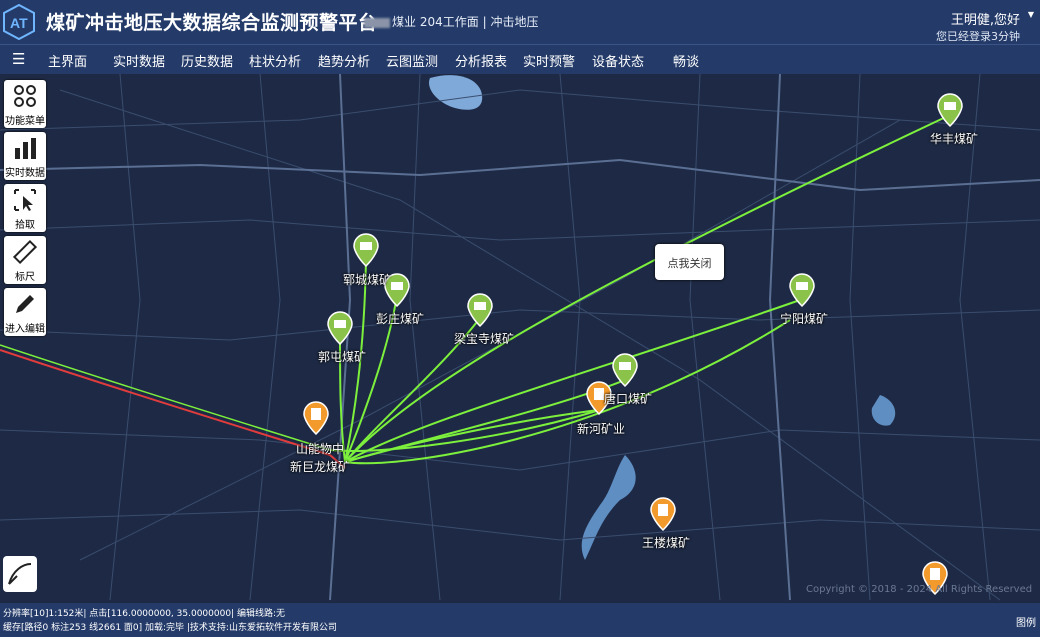 The height and width of the screenshot is (637, 1040). I want to click on mine-label-yuncheng: 郓城煤矿, so click(367, 279).